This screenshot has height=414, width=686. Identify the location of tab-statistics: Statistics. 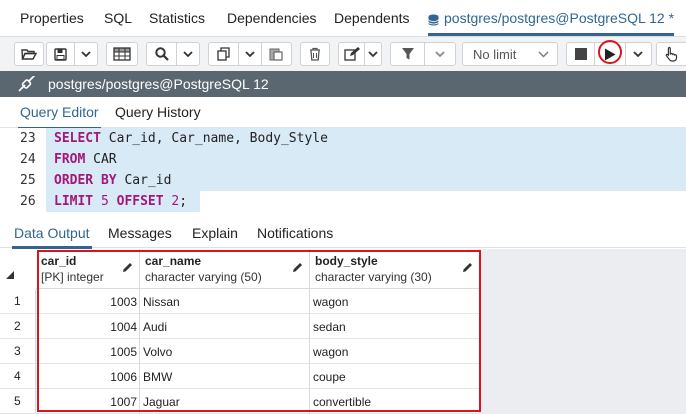
(177, 18).